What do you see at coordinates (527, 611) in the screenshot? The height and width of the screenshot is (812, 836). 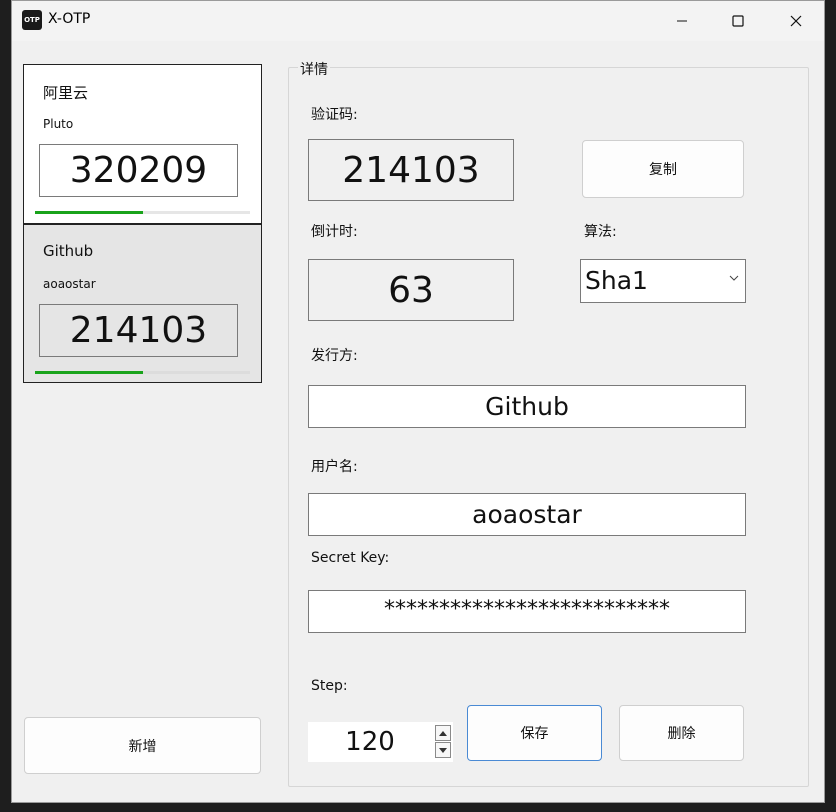 I see `secret-key-input: **************************` at bounding box center [527, 611].